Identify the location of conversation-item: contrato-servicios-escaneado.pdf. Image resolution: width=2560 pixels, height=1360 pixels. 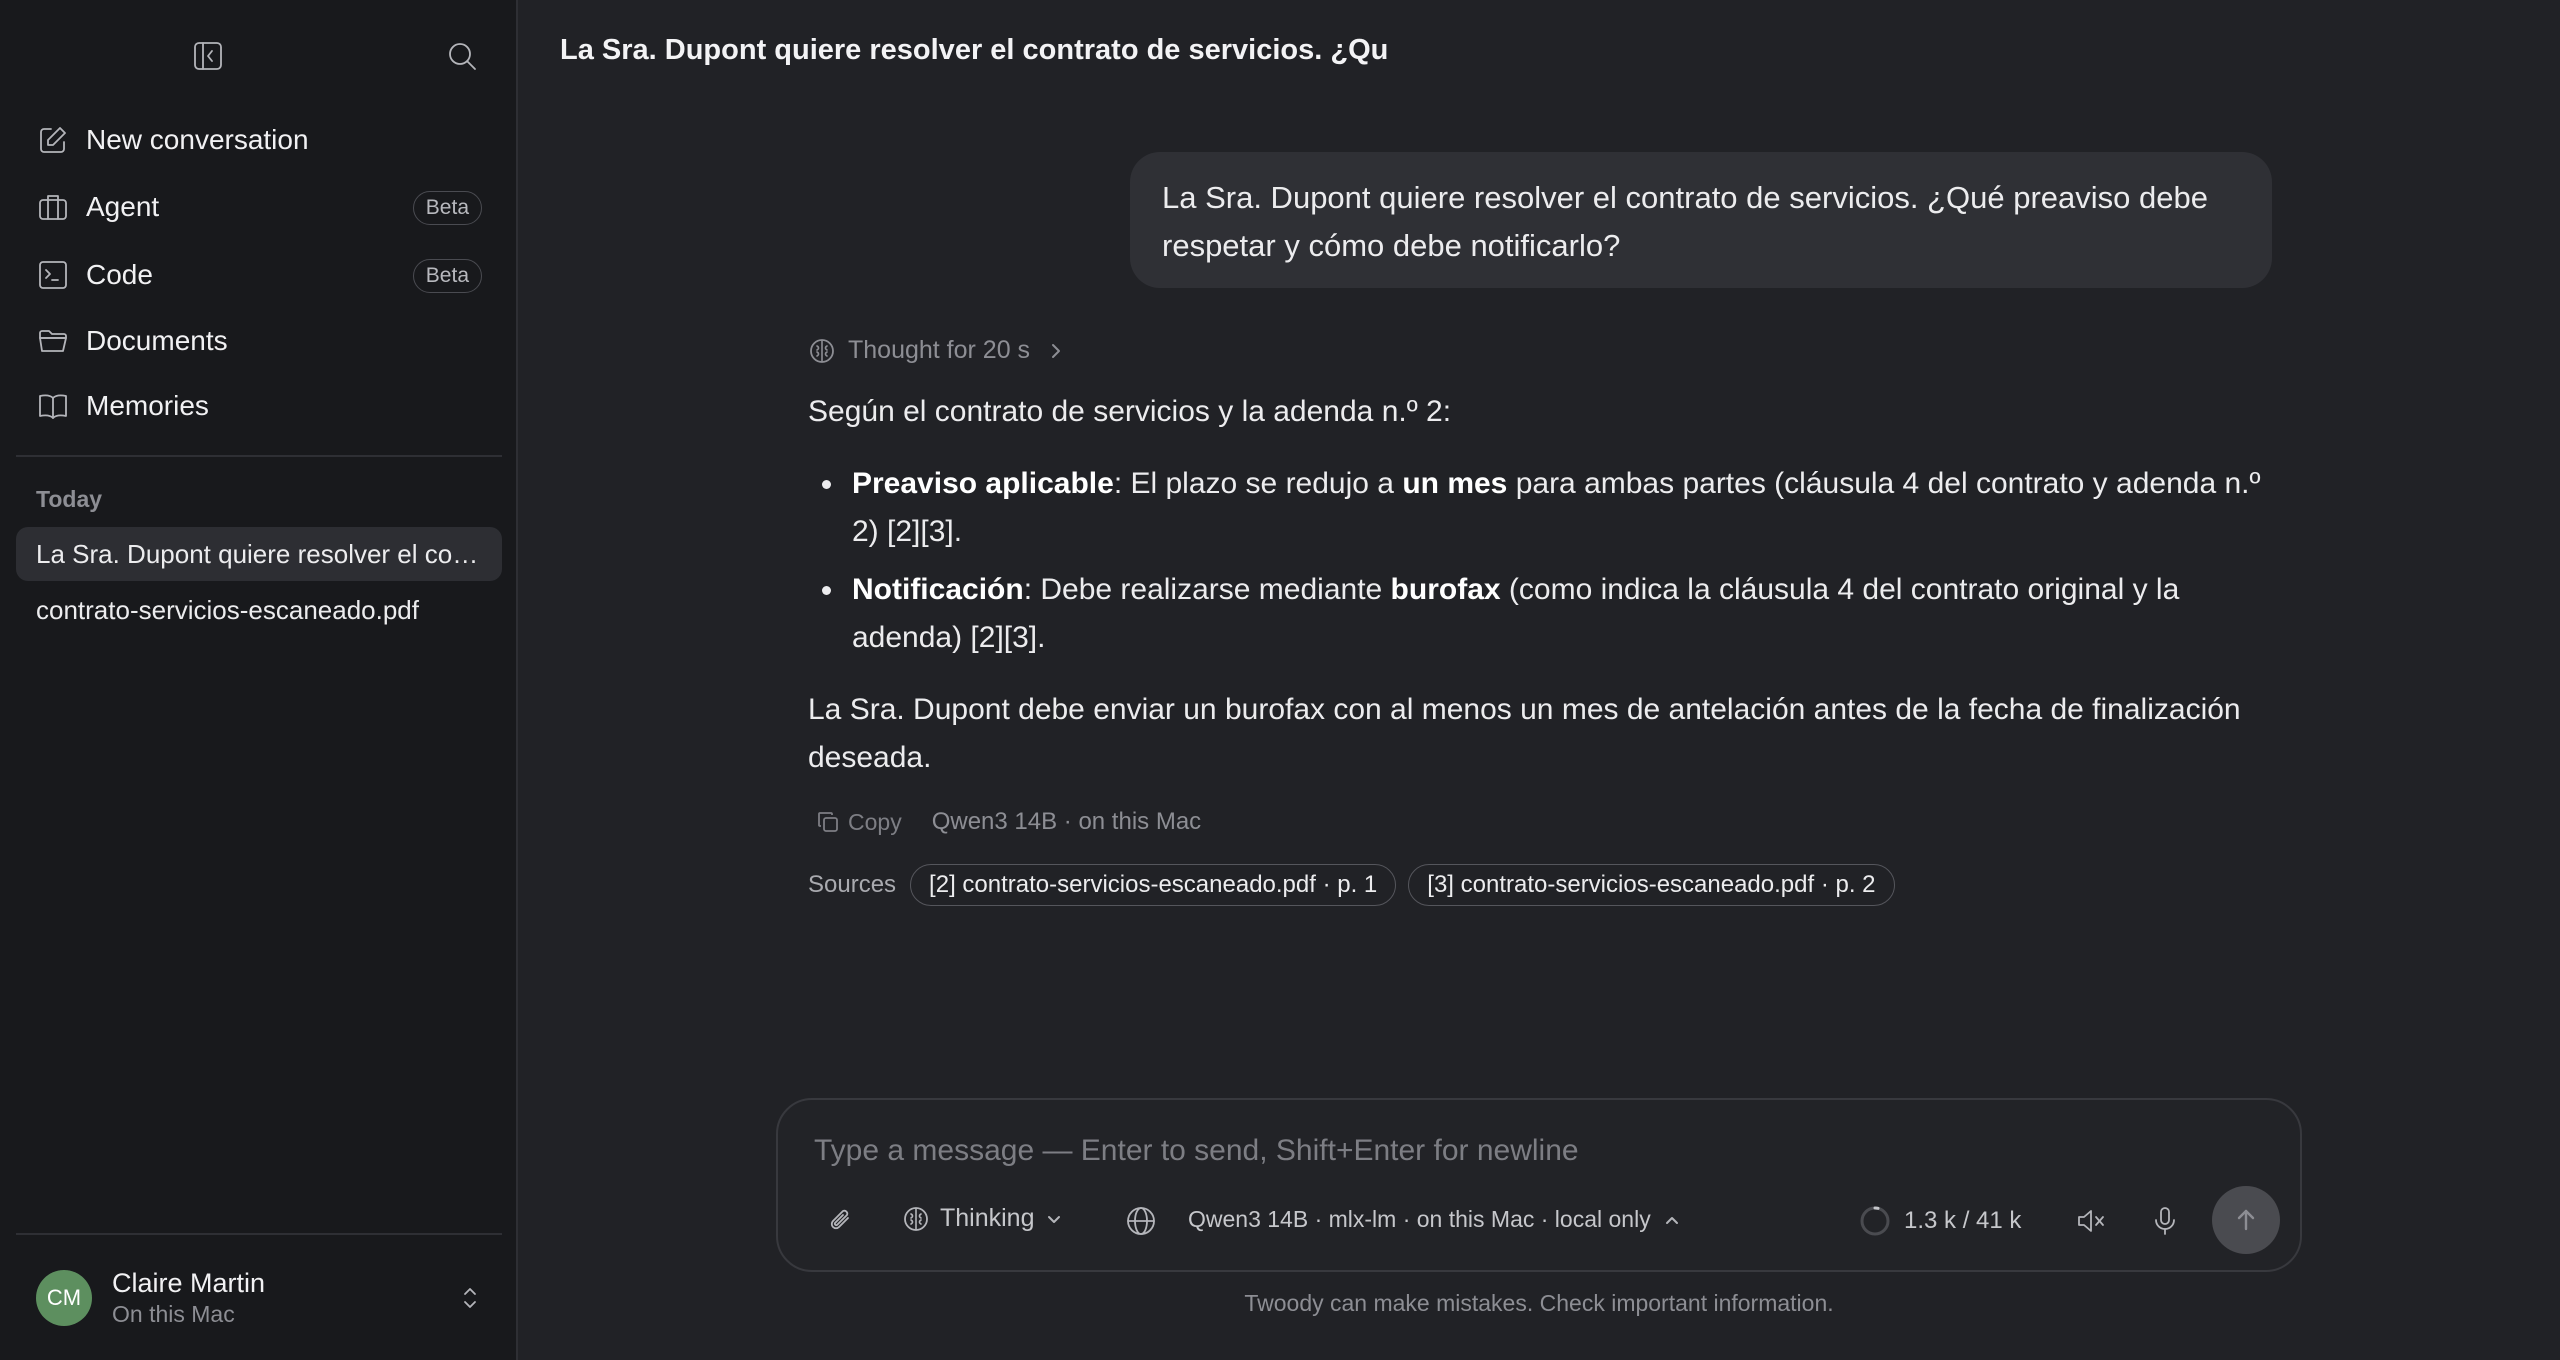
(259, 610).